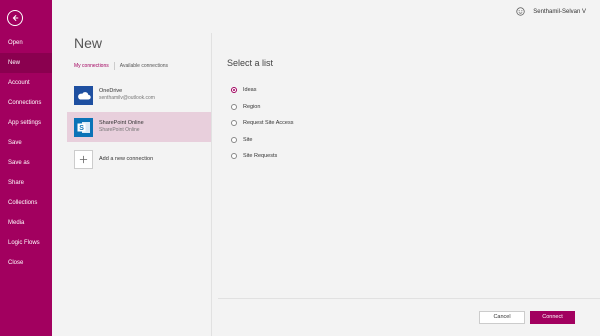 The width and height of the screenshot is (600, 336). Describe the element at coordinates (26, 223) in the screenshot. I see `sidebar-item-media: Media` at that location.